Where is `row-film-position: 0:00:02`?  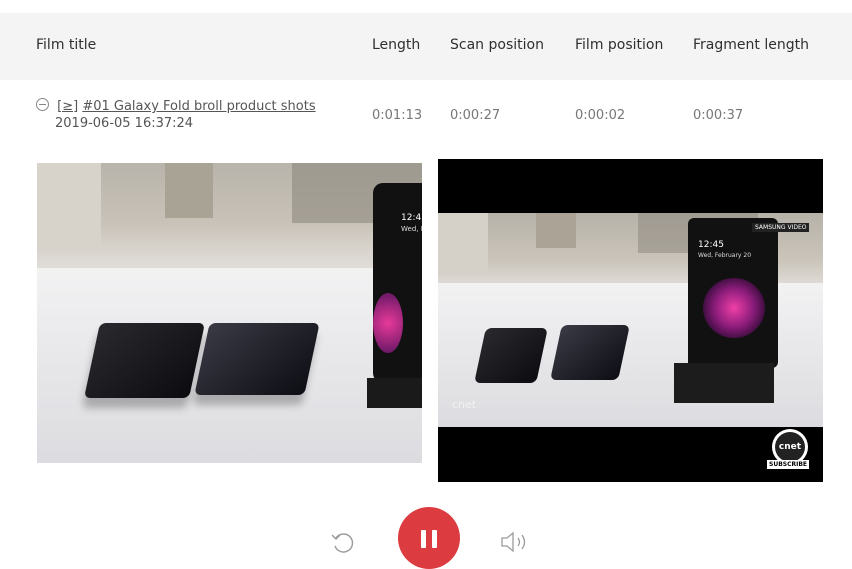
row-film-position: 0:00:02 is located at coordinates (600, 115).